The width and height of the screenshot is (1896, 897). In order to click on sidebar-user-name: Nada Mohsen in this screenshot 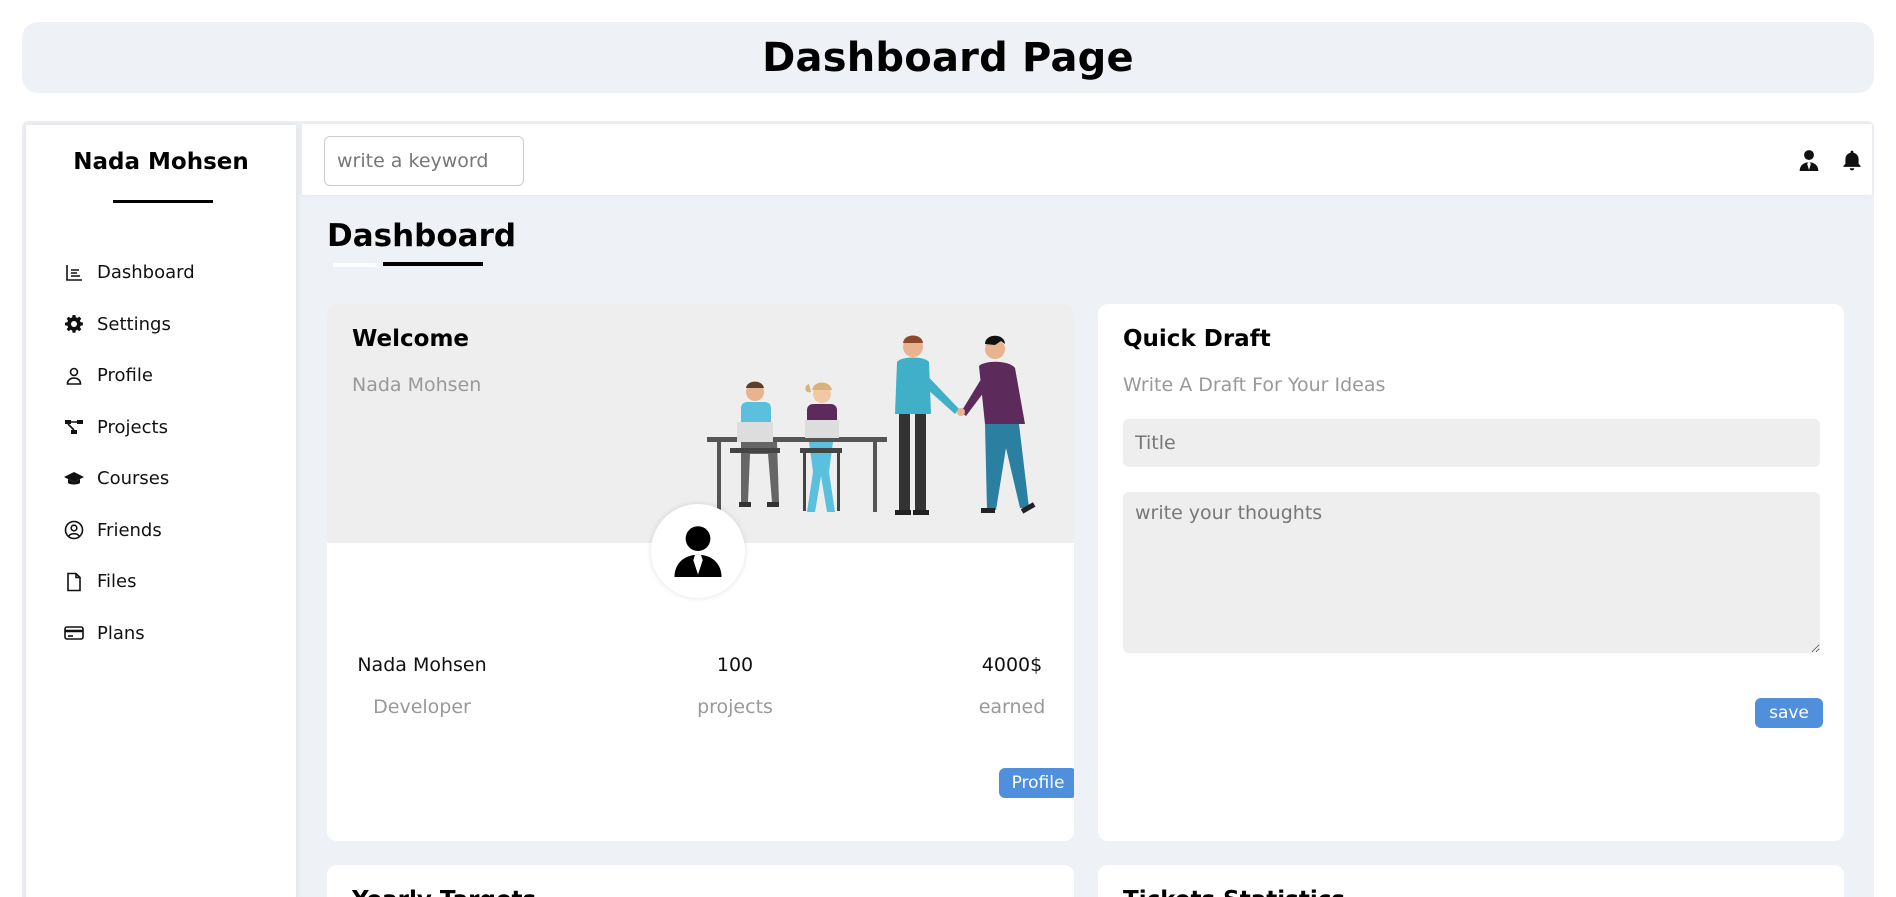, I will do `click(161, 162)`.